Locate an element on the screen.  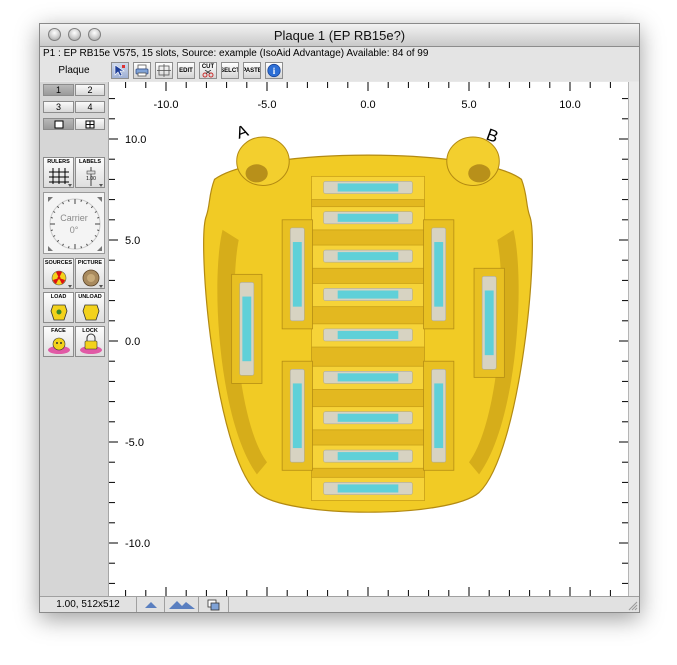
print-icon is located at coordinates (142, 70).